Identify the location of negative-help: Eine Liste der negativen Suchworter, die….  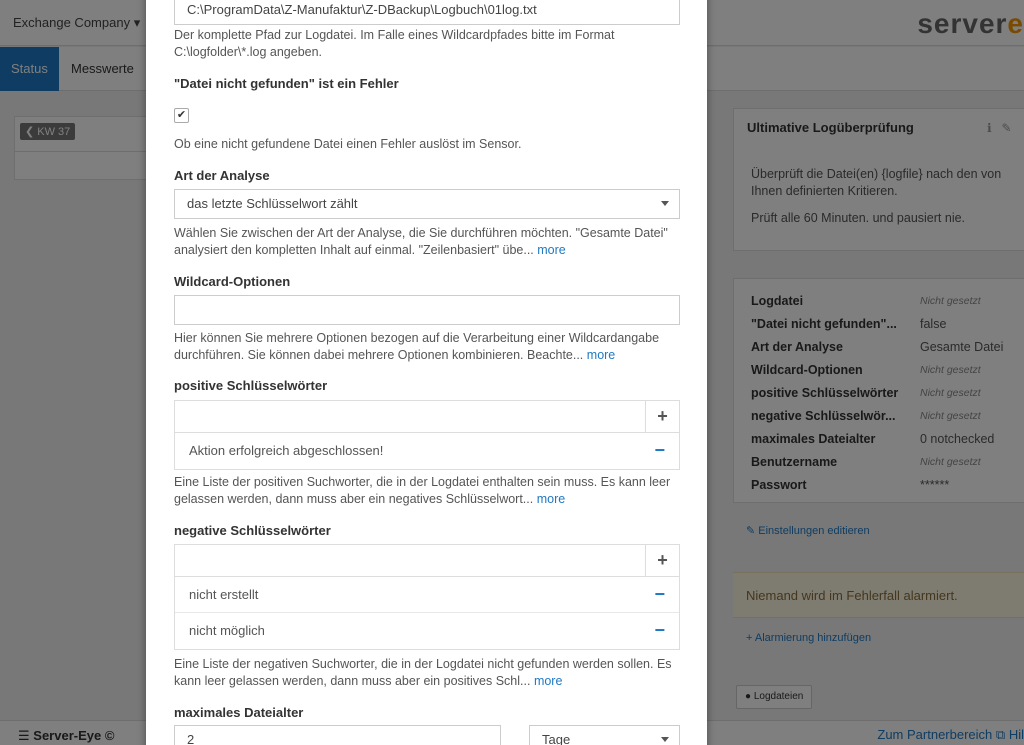
(423, 672).